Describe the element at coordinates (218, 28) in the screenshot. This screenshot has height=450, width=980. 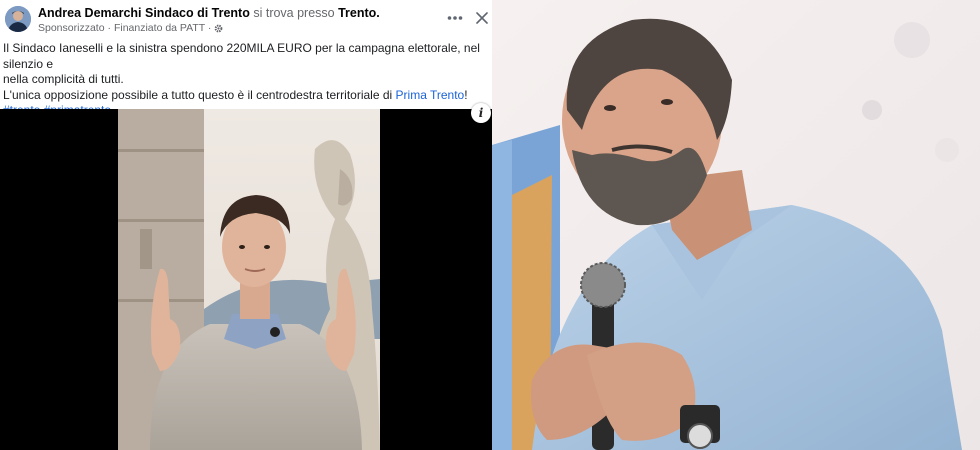
I see `gear-icon` at that location.